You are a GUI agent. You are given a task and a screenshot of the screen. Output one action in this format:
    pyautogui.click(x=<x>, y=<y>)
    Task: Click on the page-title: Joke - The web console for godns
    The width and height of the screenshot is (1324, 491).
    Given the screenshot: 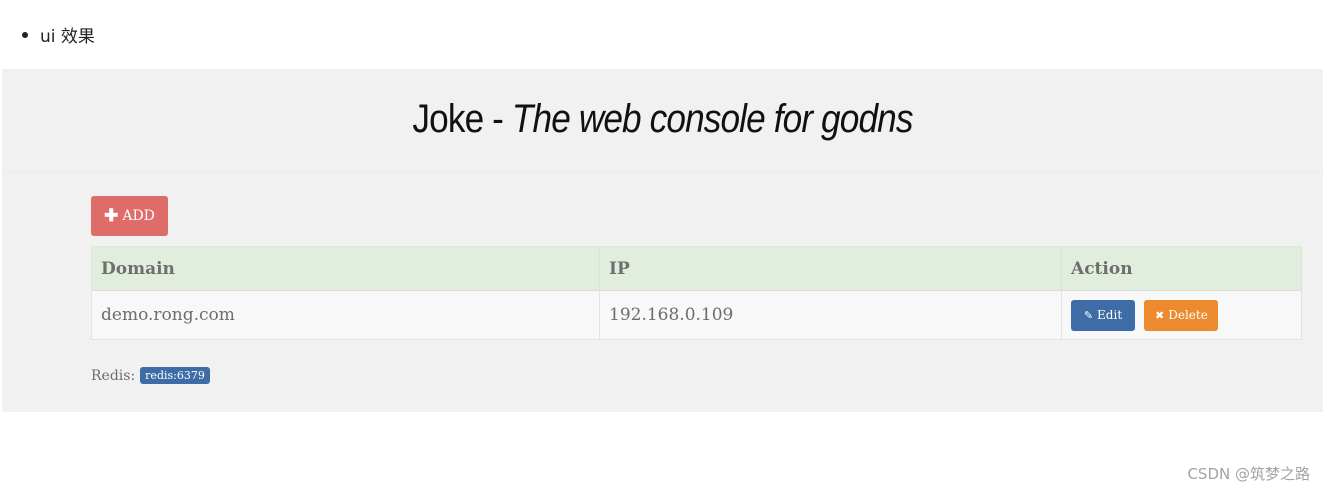 What is the action you would take?
    pyautogui.click(x=662, y=119)
    